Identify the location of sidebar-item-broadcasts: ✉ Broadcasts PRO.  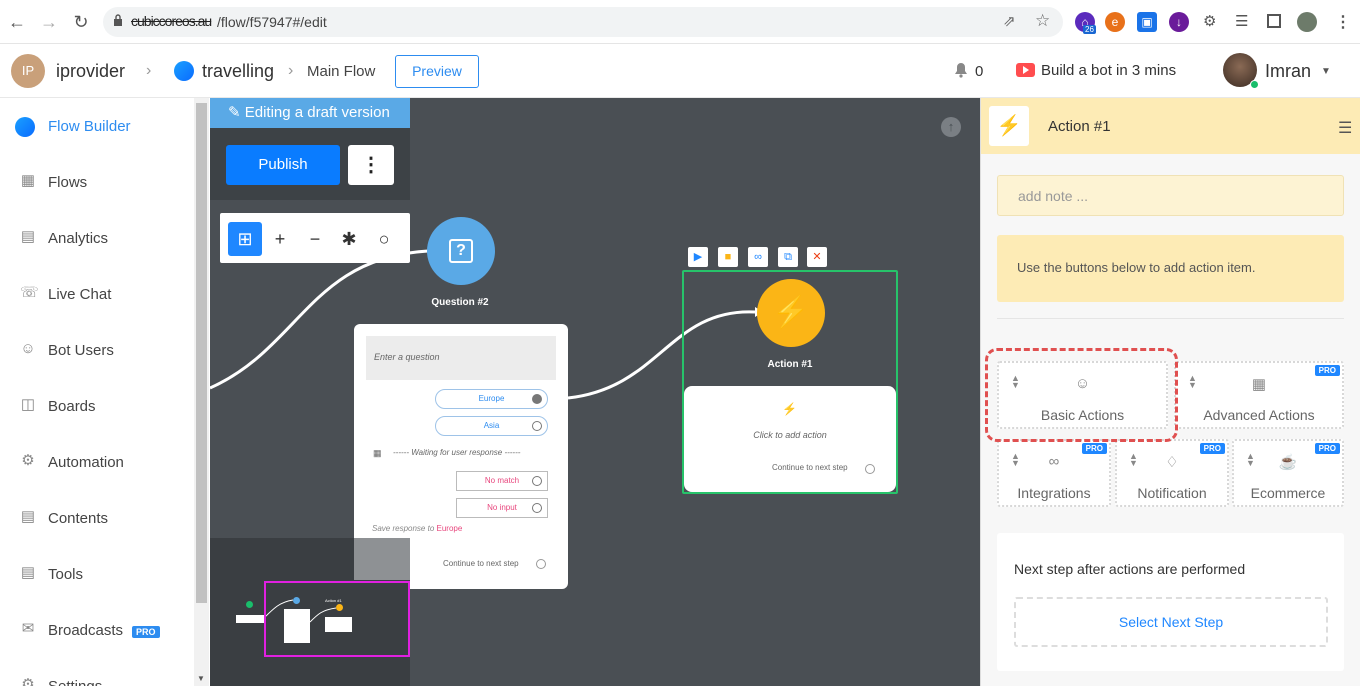
(97, 630).